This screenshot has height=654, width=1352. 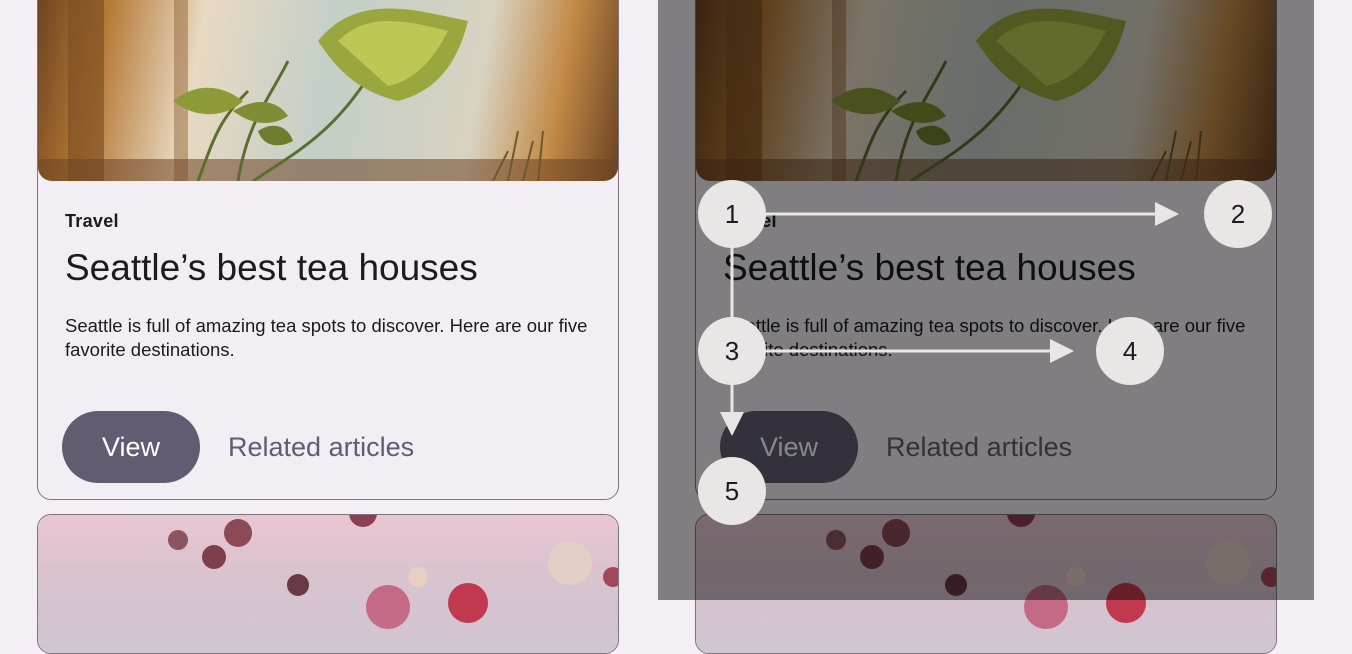 I want to click on focus-marker-4: 4, so click(x=1130, y=351).